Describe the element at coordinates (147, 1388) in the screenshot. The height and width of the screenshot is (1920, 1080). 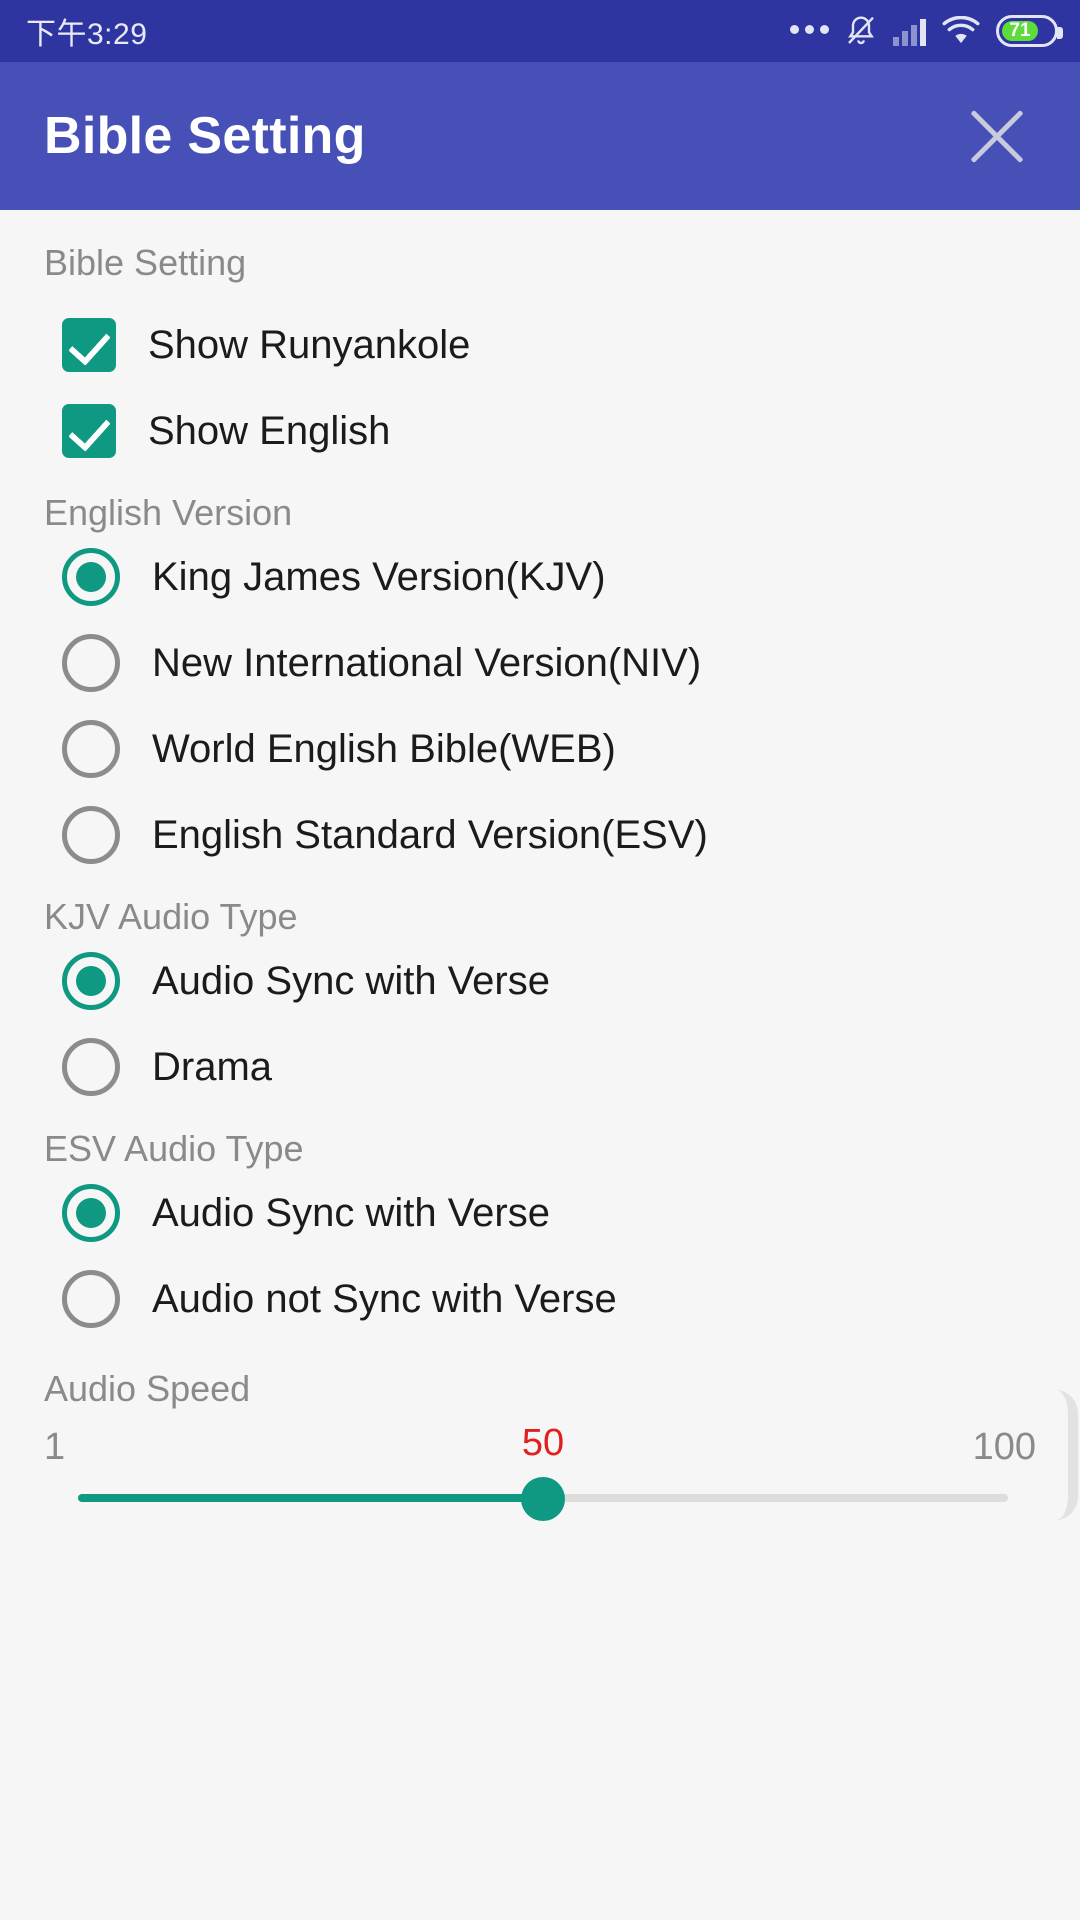
I see `section-label-audio-speed: Audio Speed` at that location.